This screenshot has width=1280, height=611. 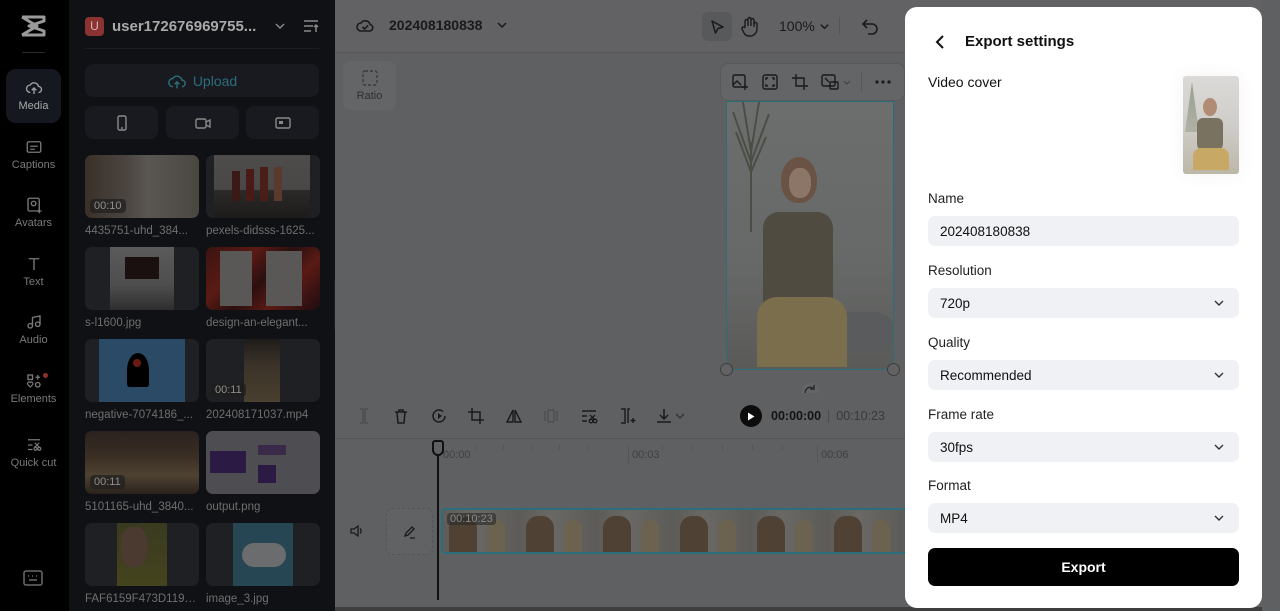 I want to click on rail-item-label: Media, so click(x=33, y=106).